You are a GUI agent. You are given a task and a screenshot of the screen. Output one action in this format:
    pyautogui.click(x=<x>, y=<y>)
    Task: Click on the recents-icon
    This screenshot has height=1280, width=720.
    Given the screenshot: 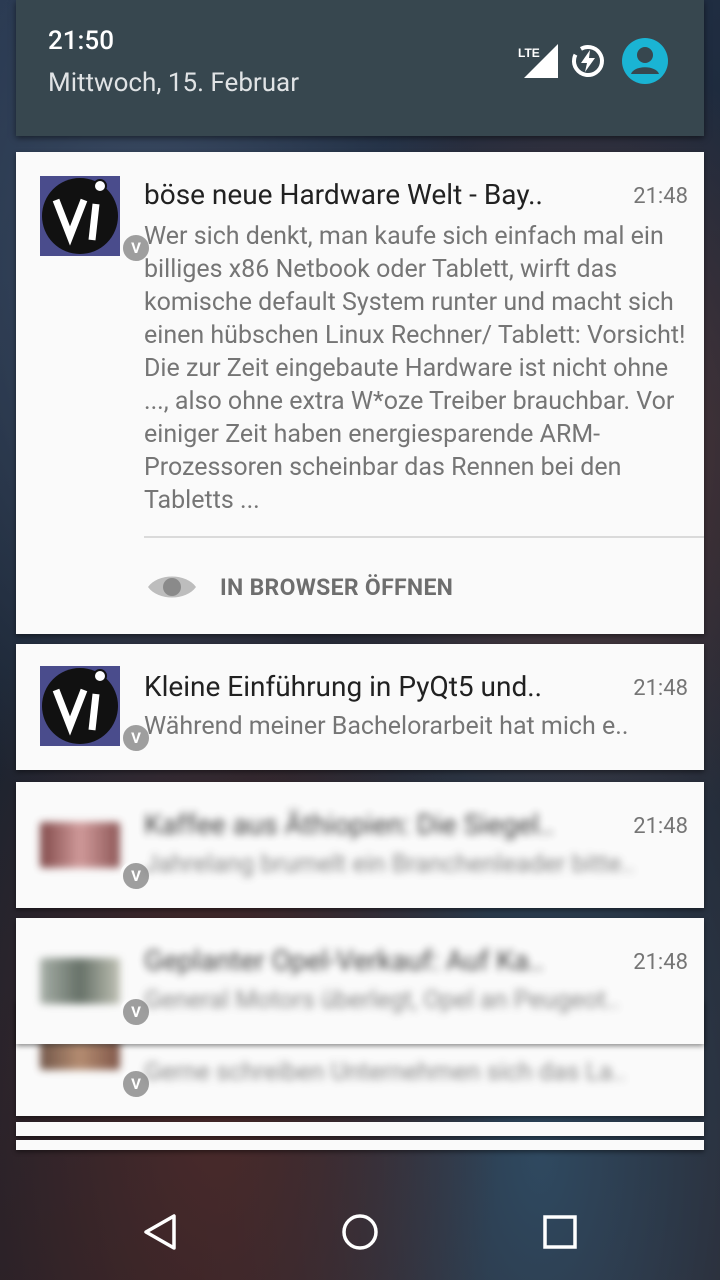 What is the action you would take?
    pyautogui.click(x=560, y=1232)
    